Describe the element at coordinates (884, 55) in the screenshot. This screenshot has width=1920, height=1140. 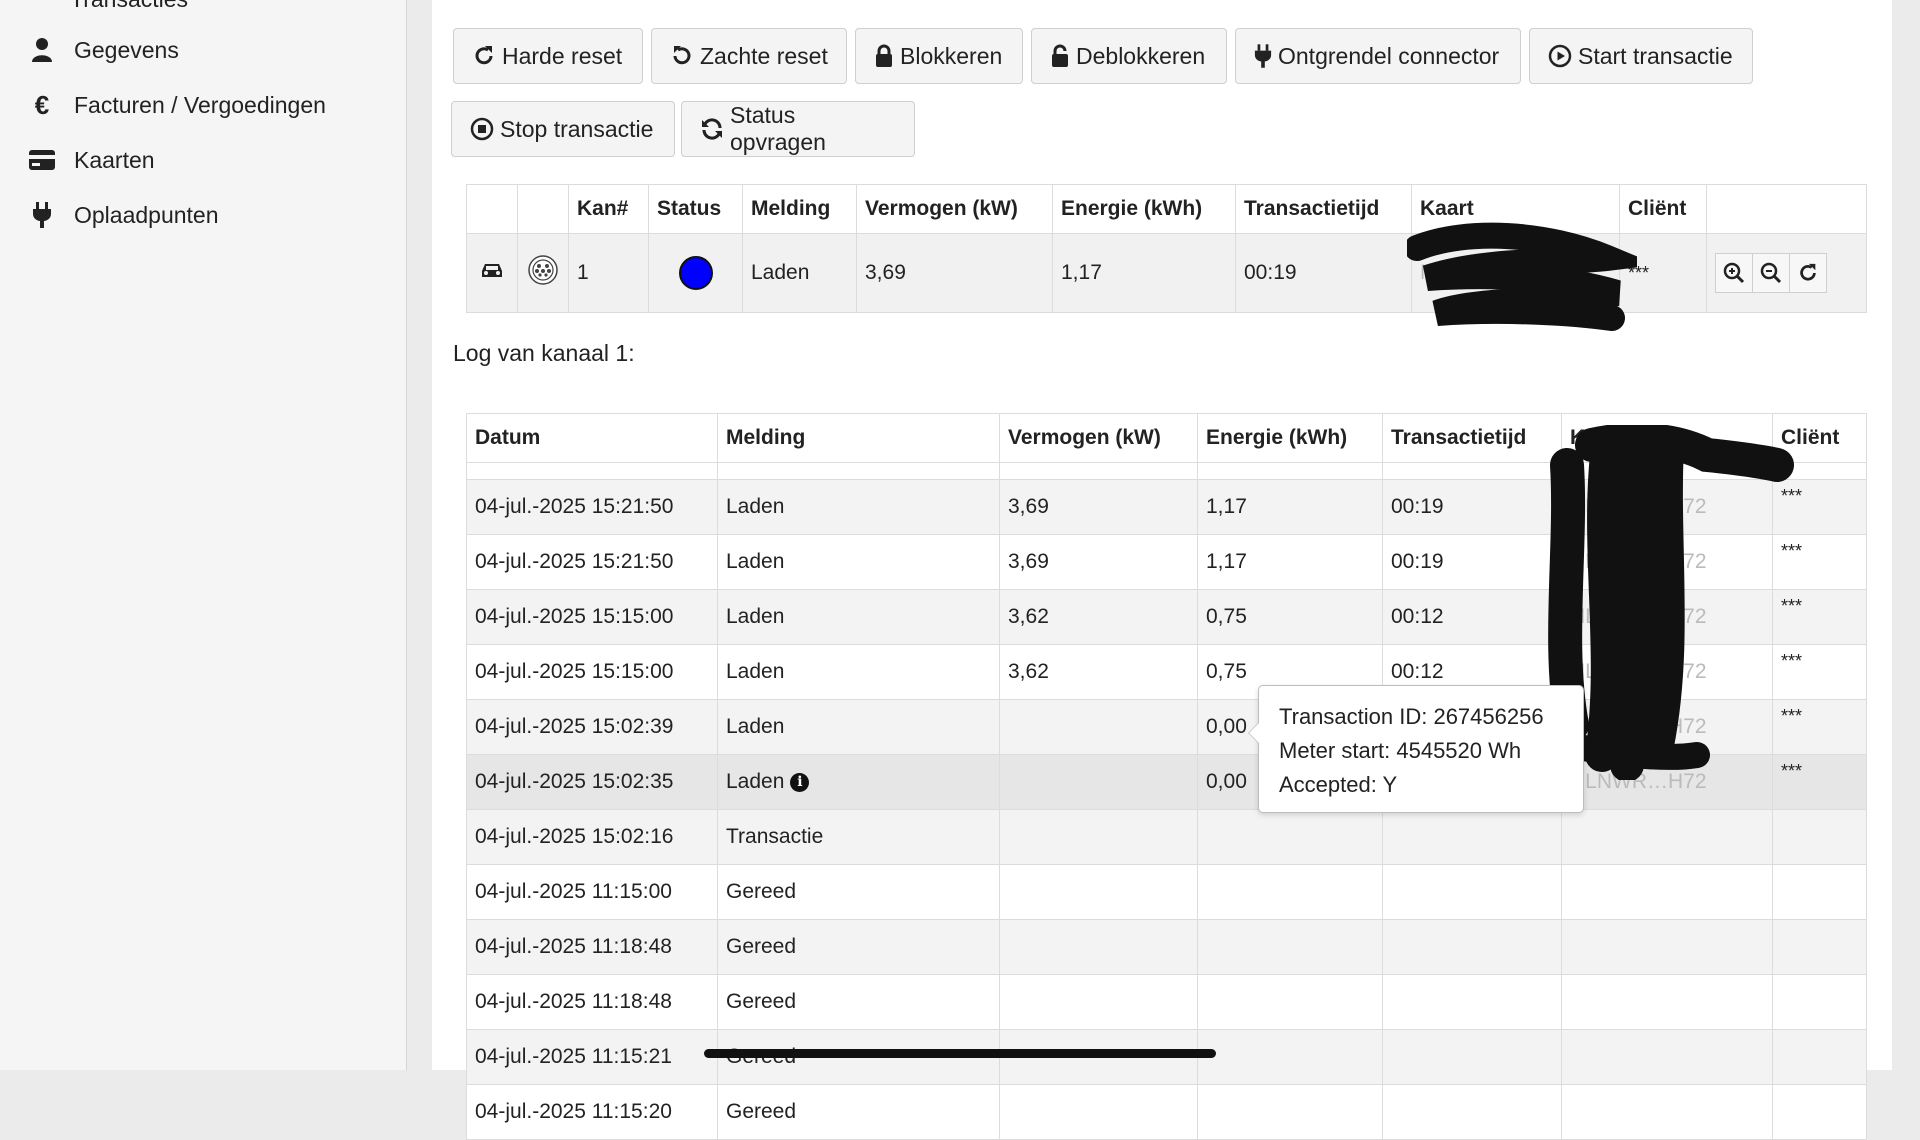
I see `lock-icon` at that location.